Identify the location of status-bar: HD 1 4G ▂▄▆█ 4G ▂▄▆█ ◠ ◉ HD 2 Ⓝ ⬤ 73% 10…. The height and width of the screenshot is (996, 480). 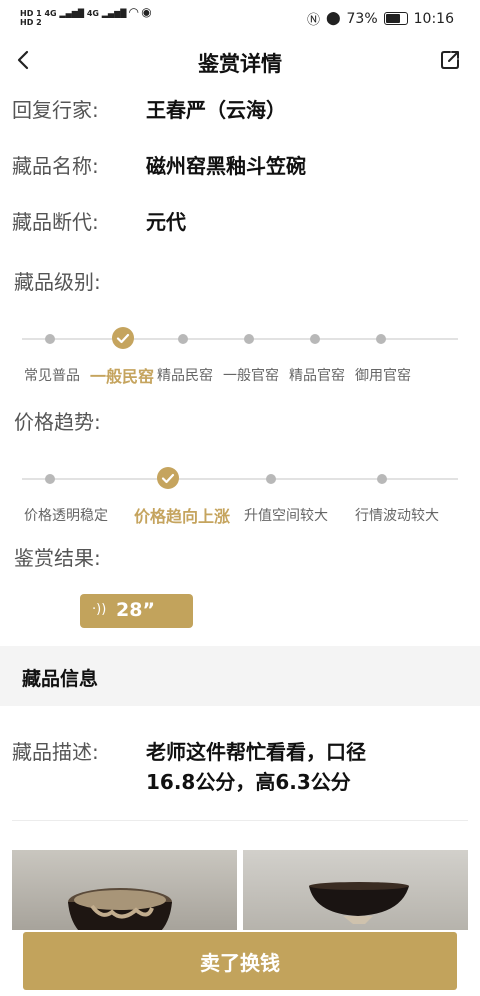
(240, 18).